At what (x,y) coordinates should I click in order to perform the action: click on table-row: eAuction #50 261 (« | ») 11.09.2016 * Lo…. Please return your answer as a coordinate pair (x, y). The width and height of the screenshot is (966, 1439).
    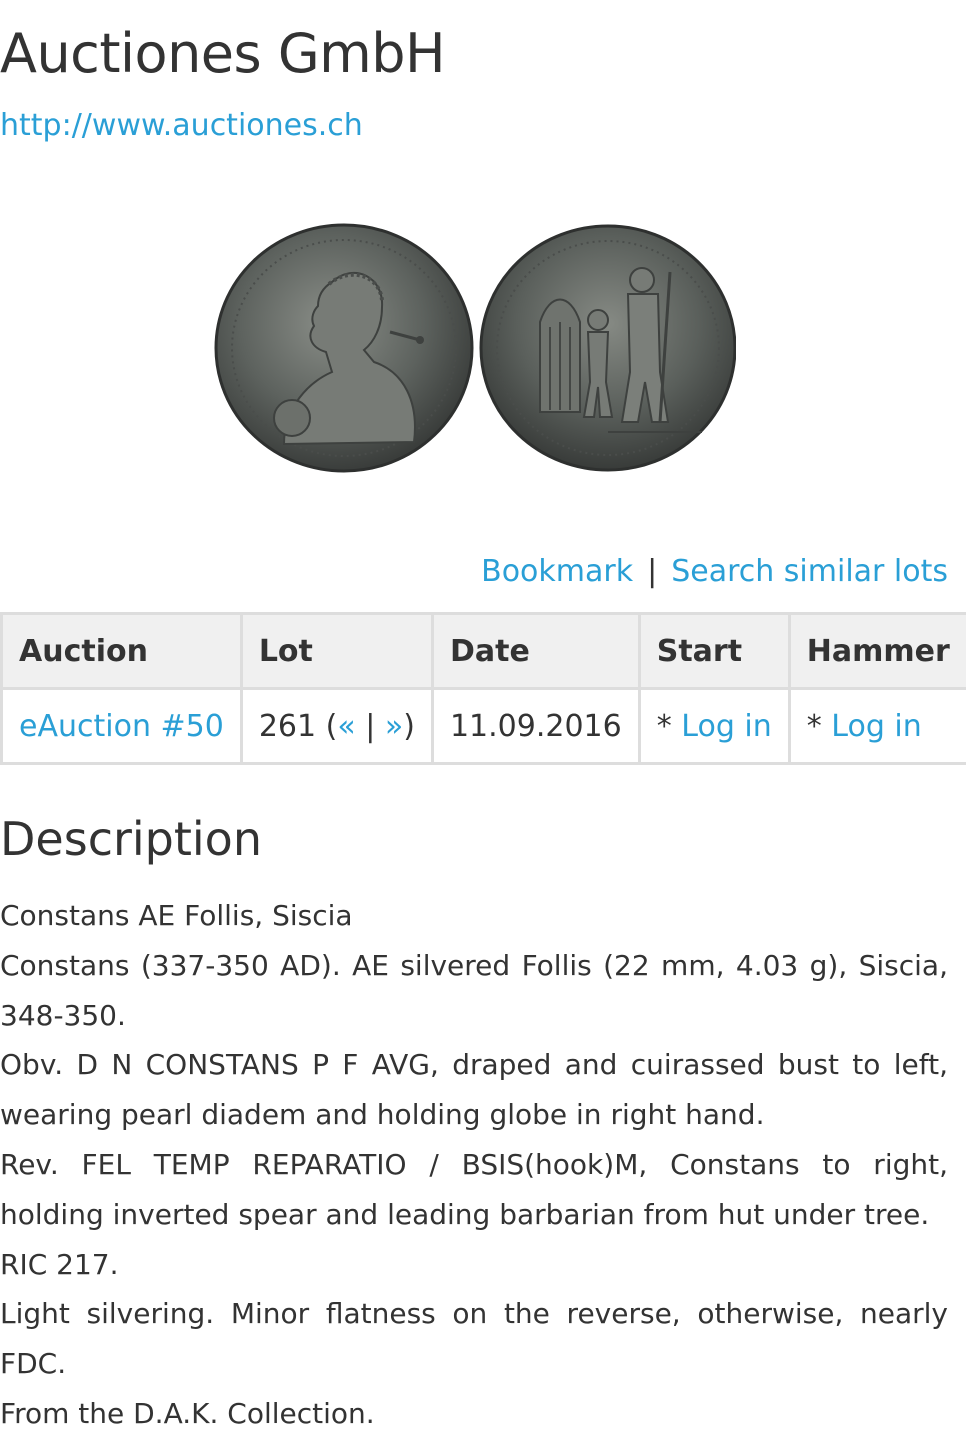
    Looking at the image, I should click on (484, 726).